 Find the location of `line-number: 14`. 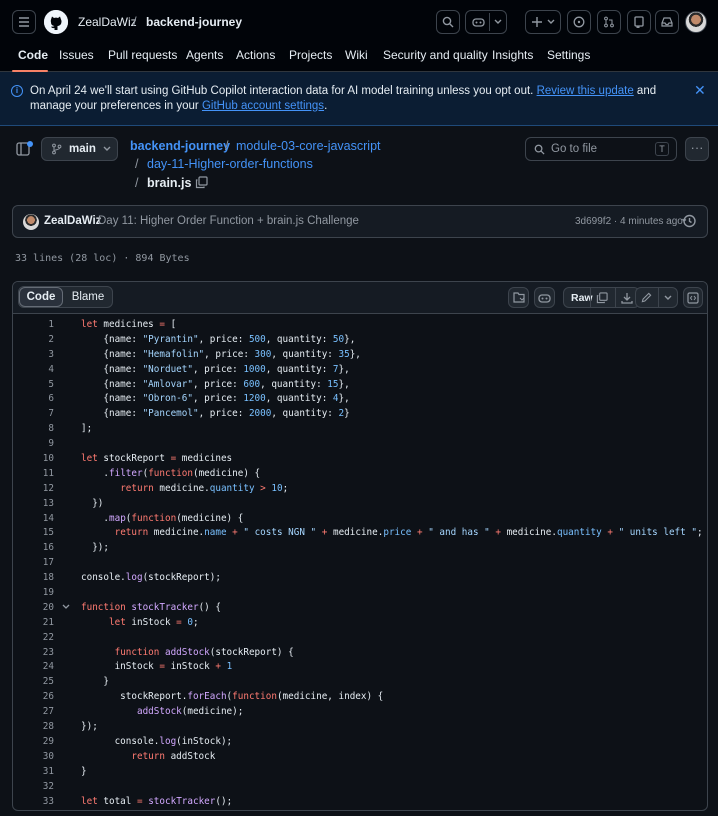

line-number: 14 is located at coordinates (33, 519).